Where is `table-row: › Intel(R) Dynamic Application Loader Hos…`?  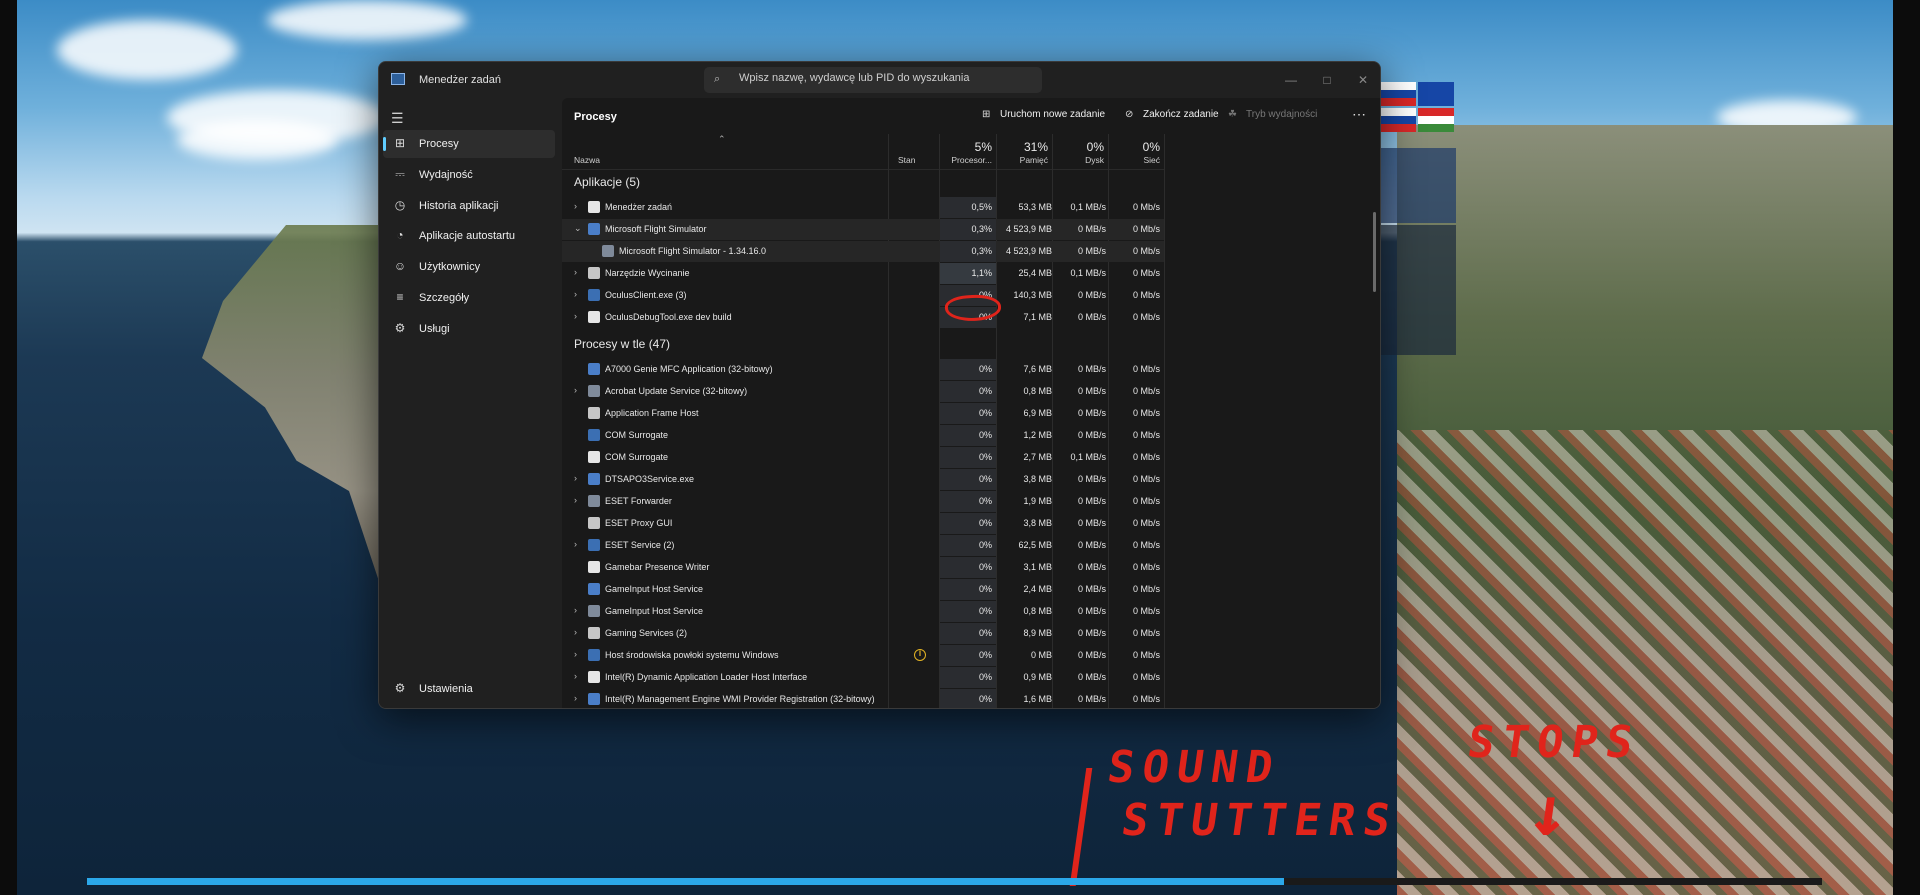 table-row: › Intel(R) Dynamic Application Loader Hos… is located at coordinates (863, 677).